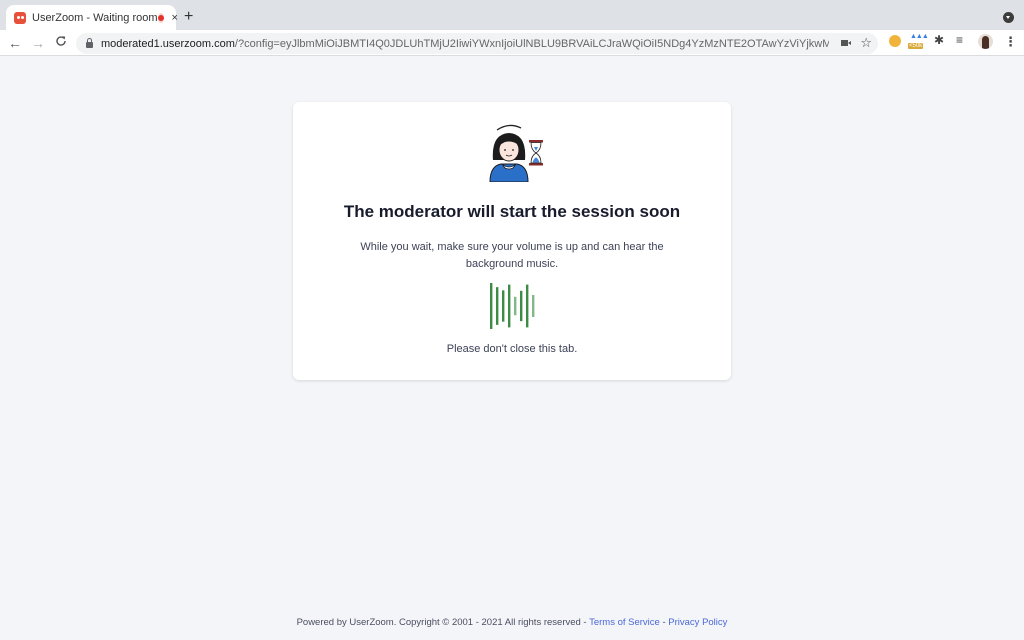  What do you see at coordinates (20, 17) in the screenshot?
I see `userzoom-favicon-icon` at bounding box center [20, 17].